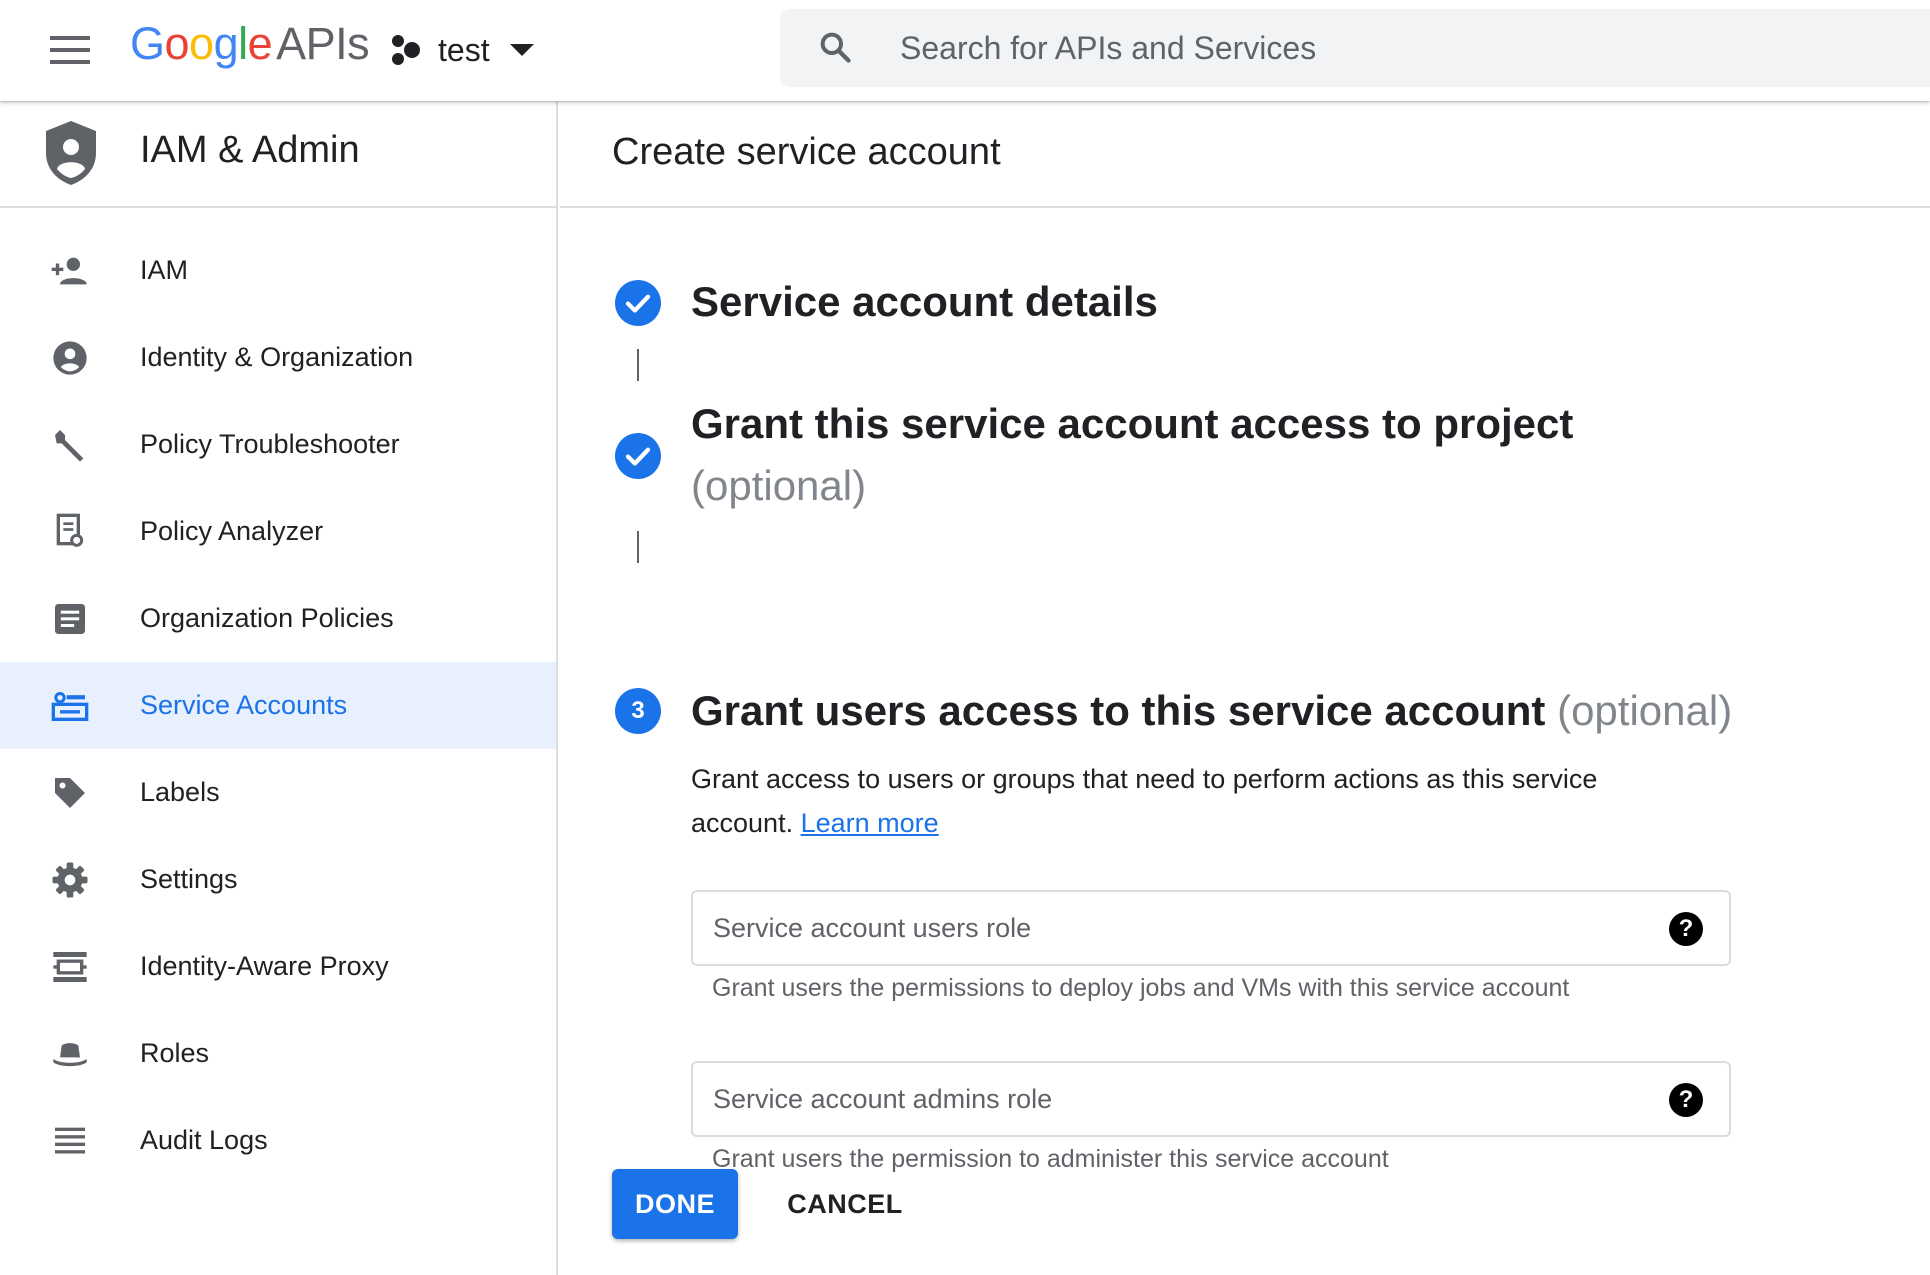 This screenshot has height=1275, width=1930. I want to click on hamburger-menu-icon, so click(70, 50).